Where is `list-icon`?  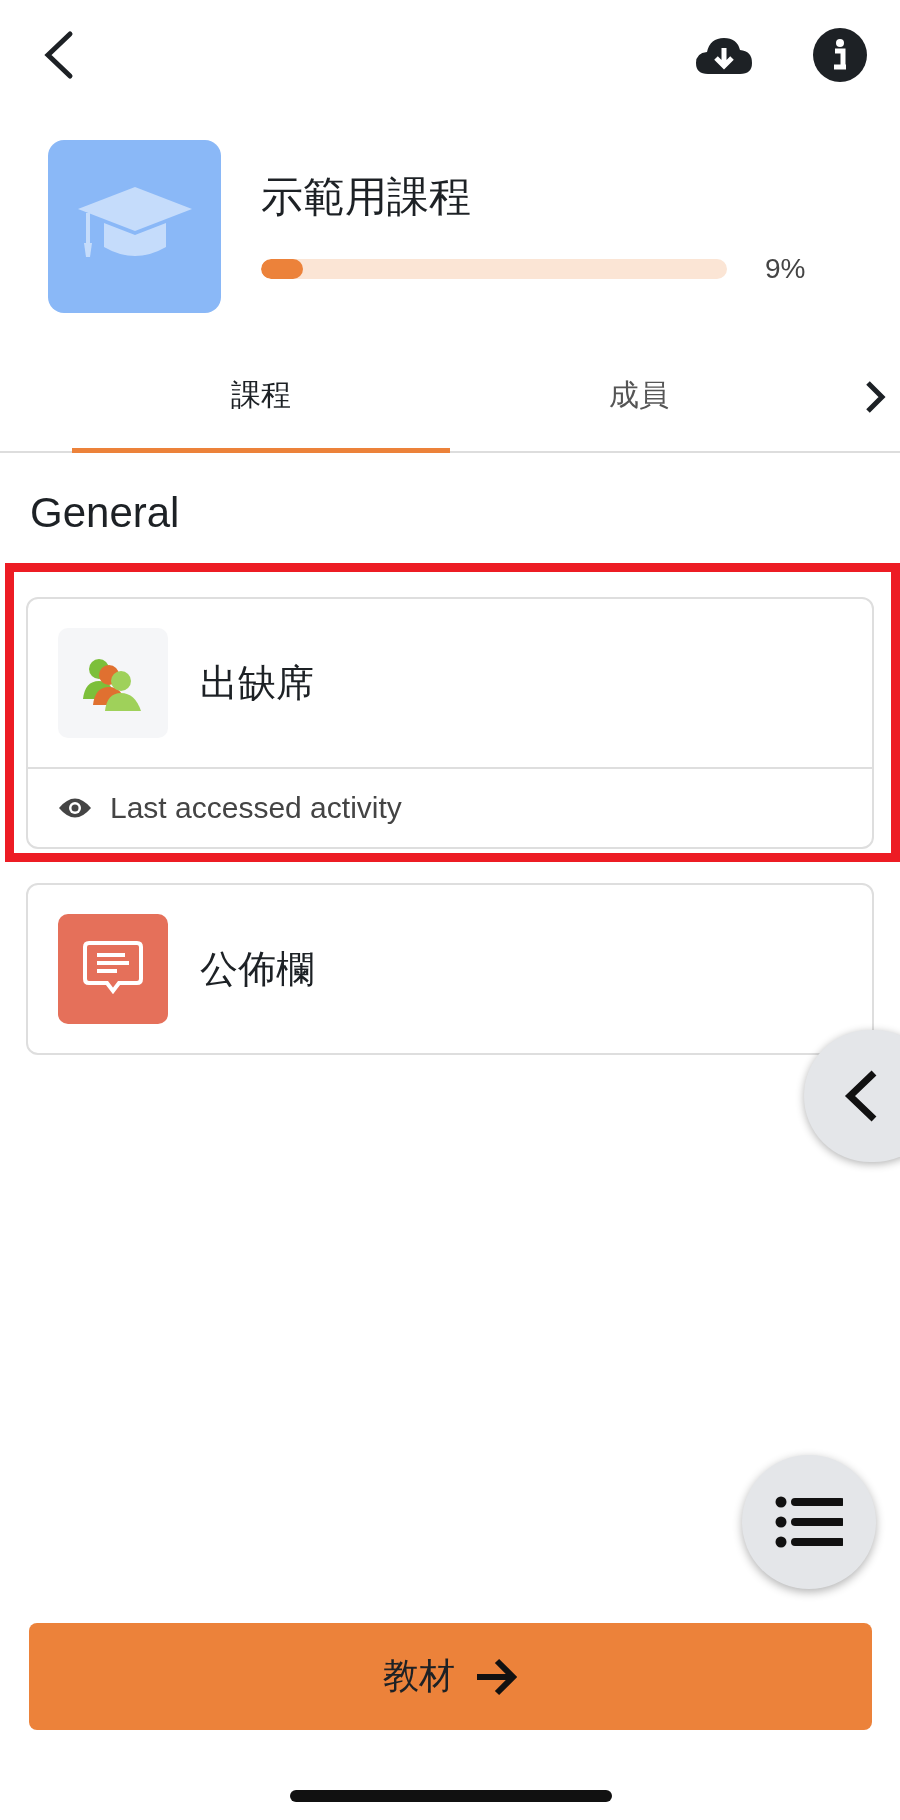 list-icon is located at coordinates (809, 1522).